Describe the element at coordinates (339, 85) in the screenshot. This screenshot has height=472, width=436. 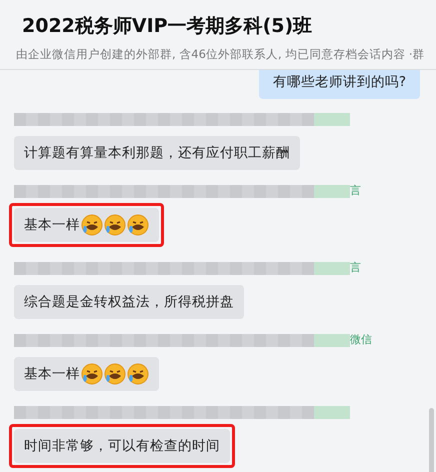
I see `message-bubble: 有哪些老师讲到的吗?` at that location.